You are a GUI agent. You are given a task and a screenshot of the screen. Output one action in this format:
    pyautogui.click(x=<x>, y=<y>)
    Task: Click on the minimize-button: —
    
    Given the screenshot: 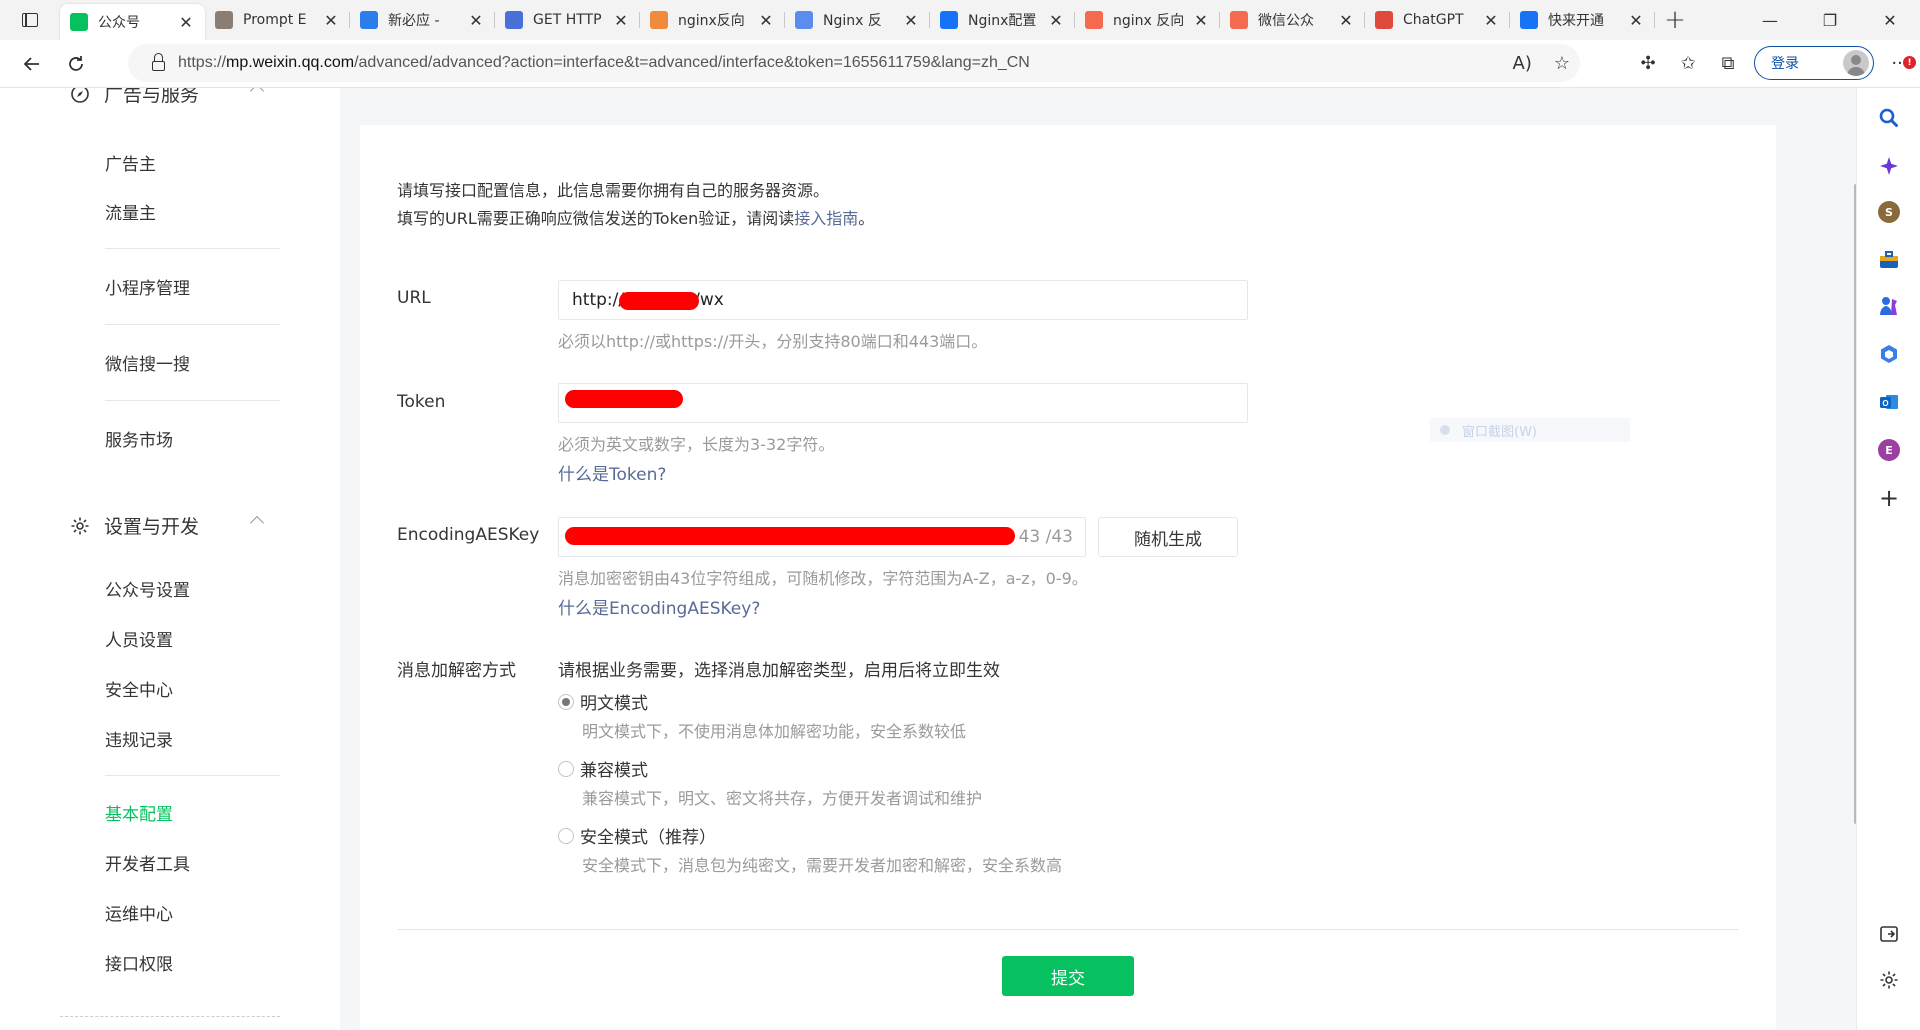 What is the action you would take?
    pyautogui.click(x=1770, y=20)
    